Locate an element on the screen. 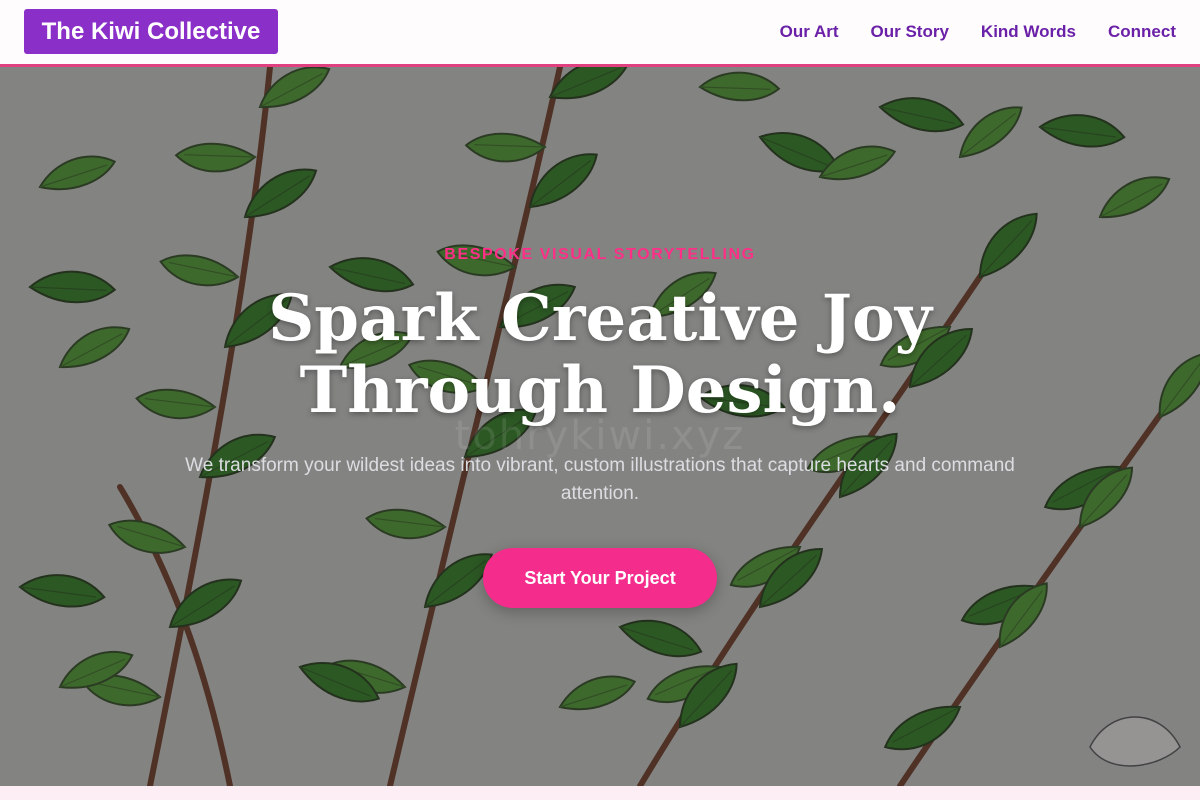 The height and width of the screenshot is (800, 1200). main-nav: Our Art Our Story Kind Words Connect is located at coordinates (978, 32).